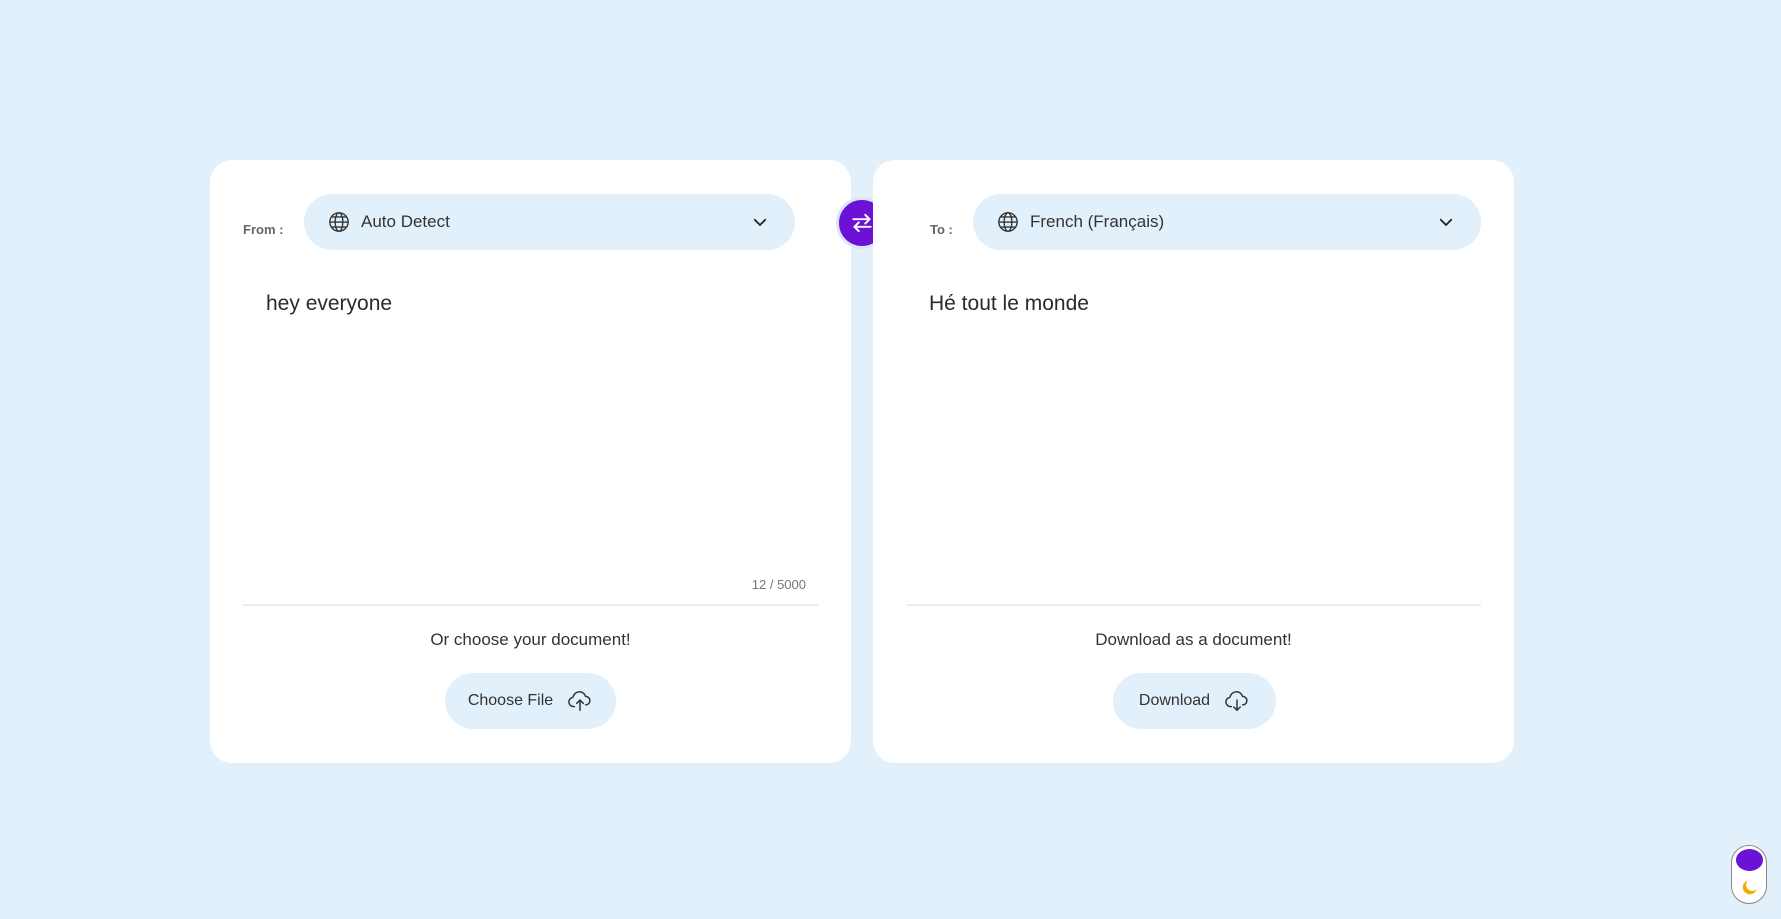 The width and height of the screenshot is (1781, 919). I want to click on moon-icon, so click(1750, 887).